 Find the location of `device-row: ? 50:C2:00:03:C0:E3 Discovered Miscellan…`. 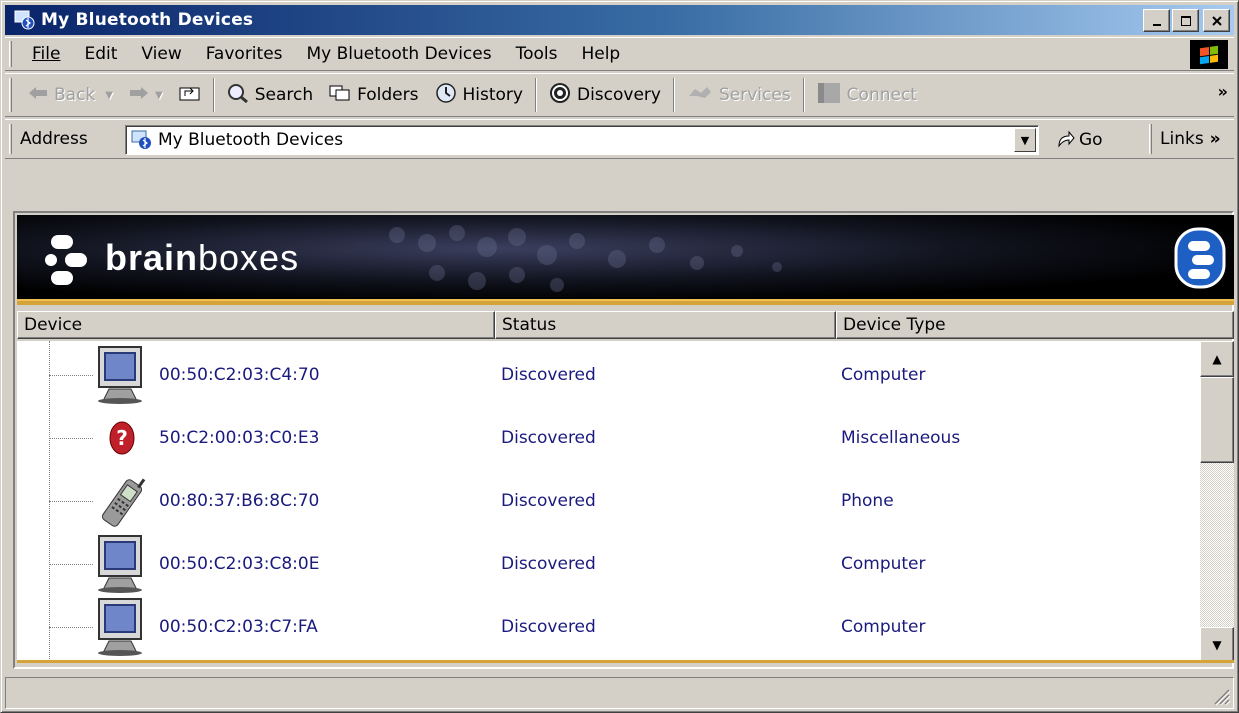

device-row: ? 50:C2:00:03:C0:E3 Discovered Miscellan… is located at coordinates (607, 437).